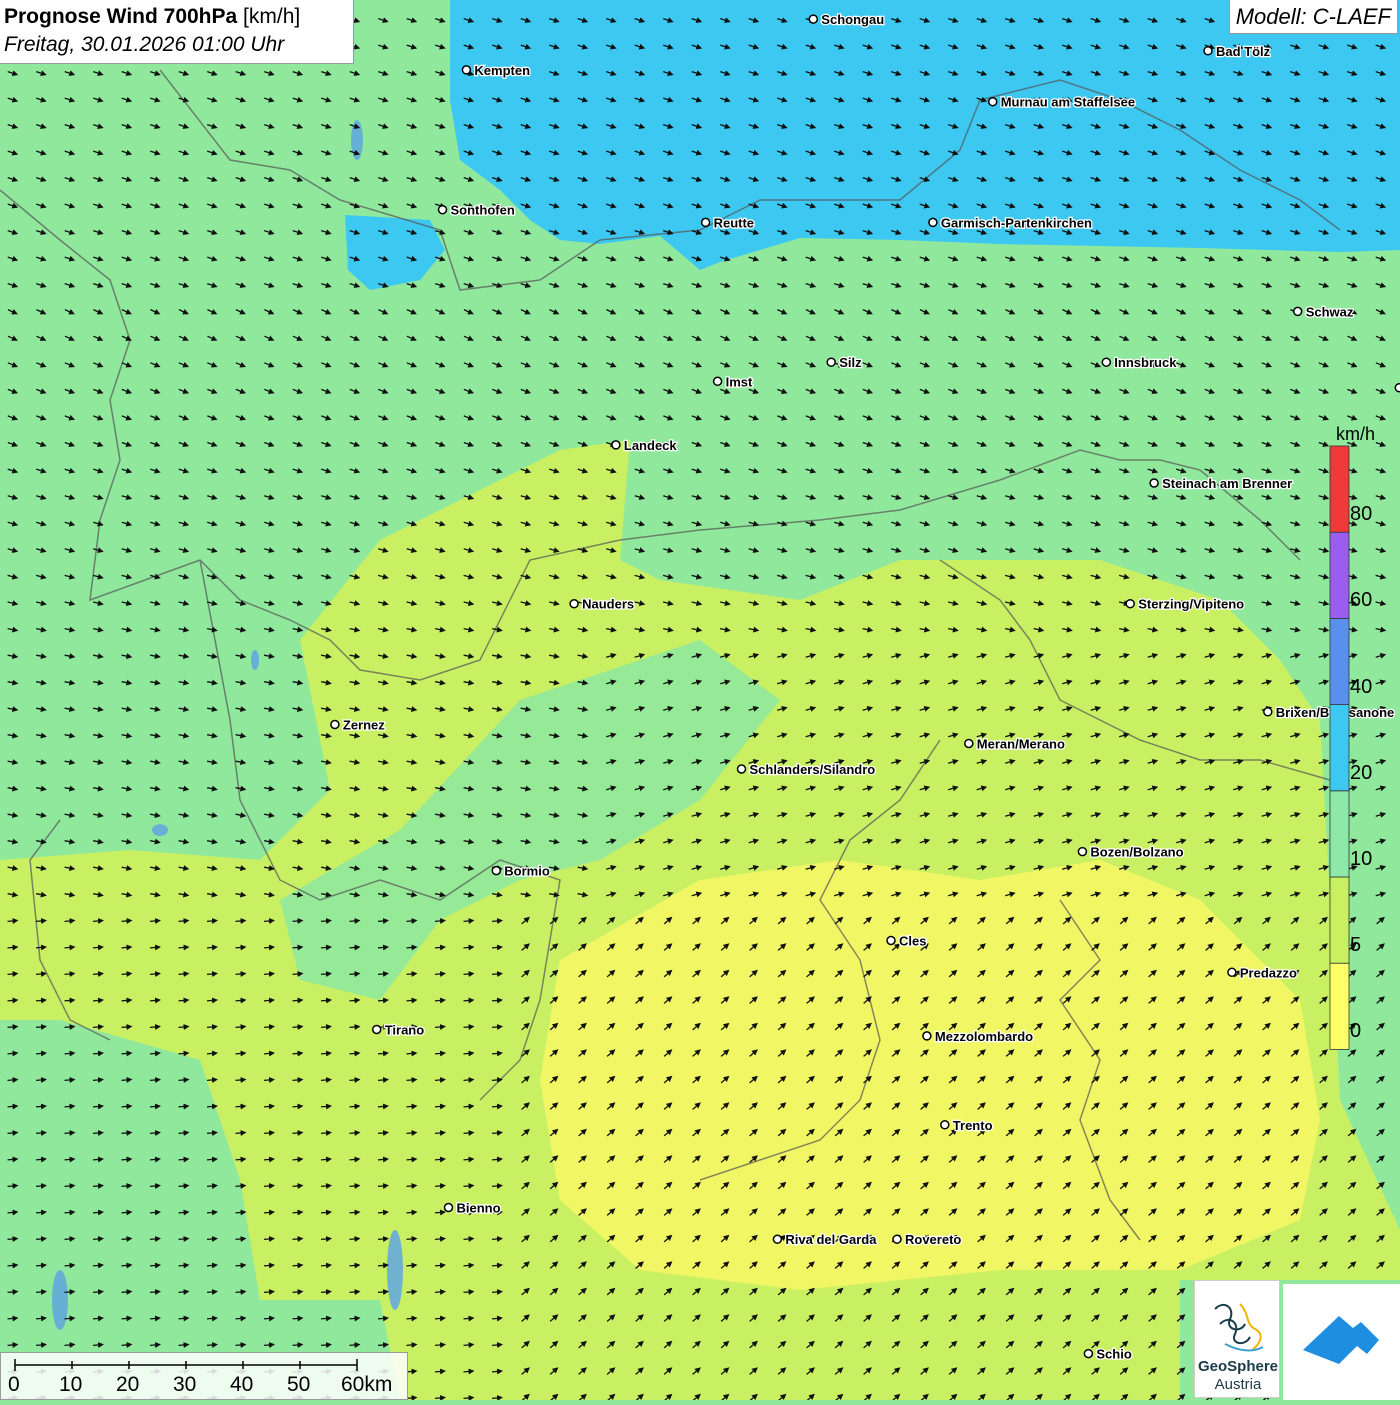  What do you see at coordinates (1361, 687) in the screenshot?
I see `legend-value: 40` at bounding box center [1361, 687].